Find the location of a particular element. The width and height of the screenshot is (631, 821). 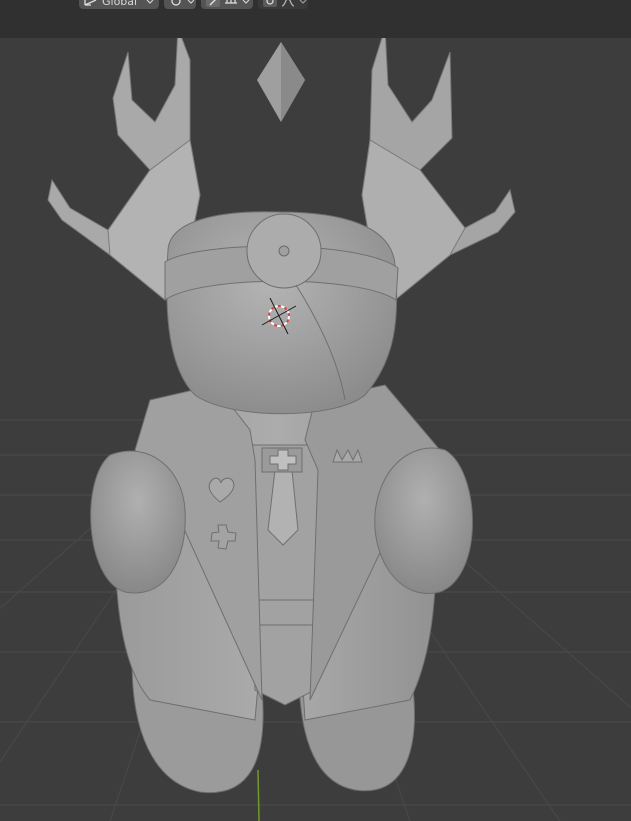

snap-dropdown is located at coordinates (227, 4).